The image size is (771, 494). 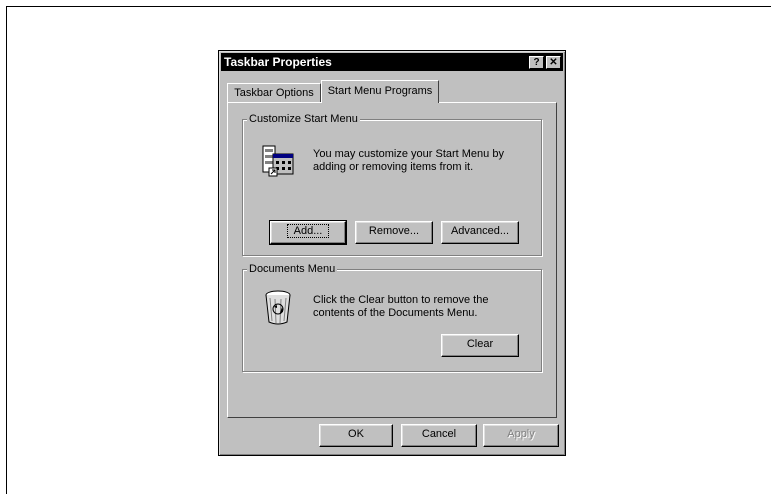 I want to click on description-line: contents of the Documents Menu., so click(x=395, y=313).